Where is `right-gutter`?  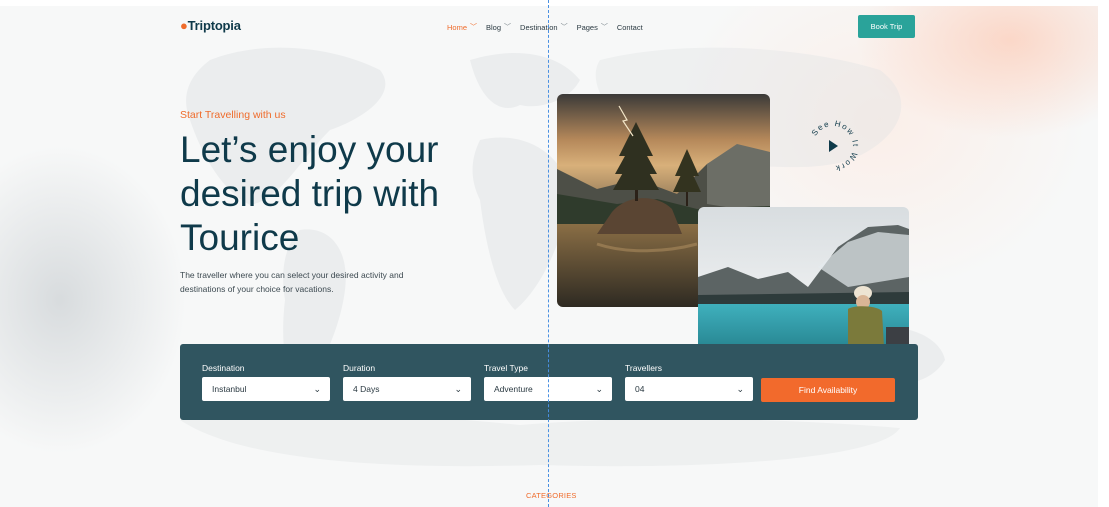 right-gutter is located at coordinates (1103, 253).